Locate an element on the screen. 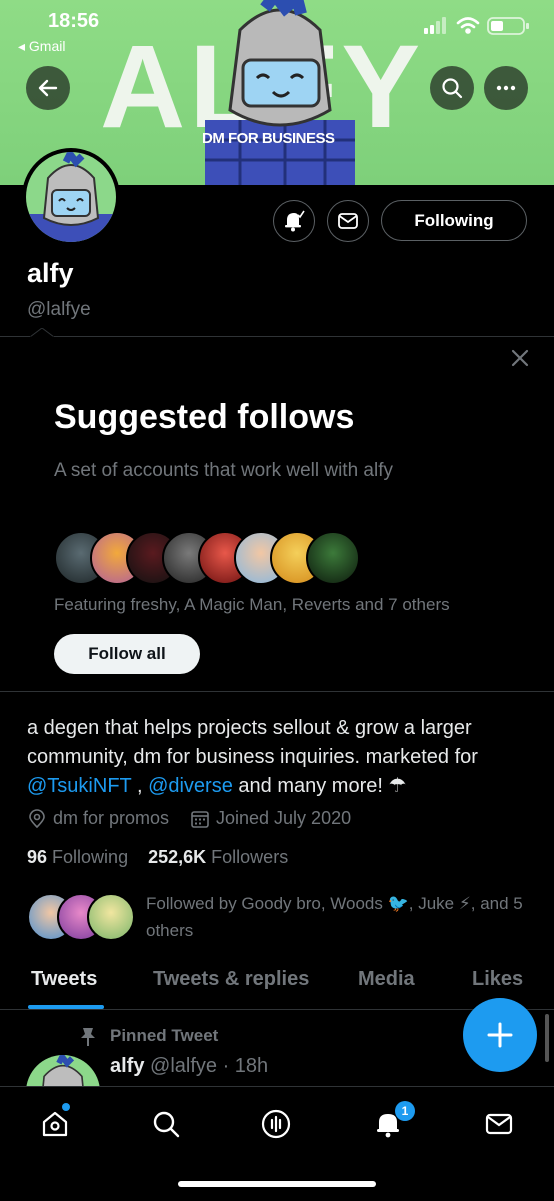 This screenshot has width=554, height=1201. search-button is located at coordinates (452, 88).